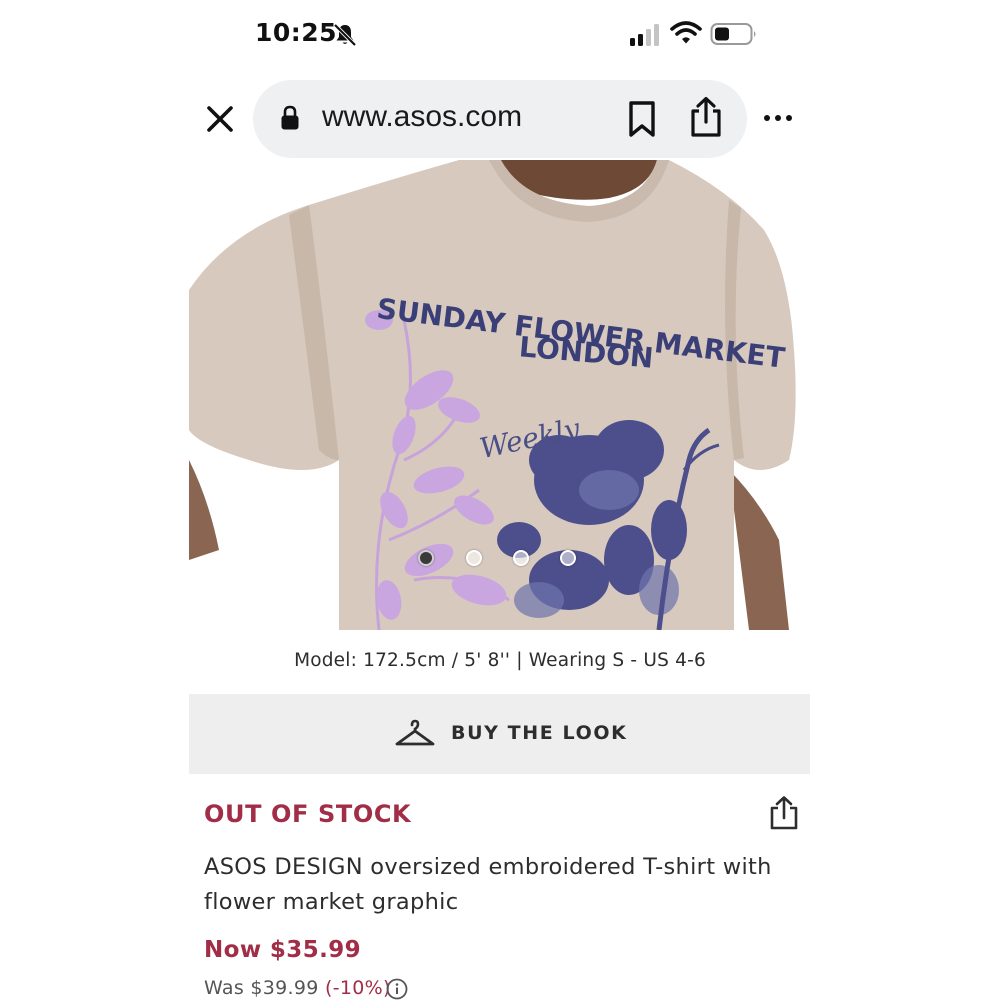  I want to click on hanger-icon, so click(415, 732).